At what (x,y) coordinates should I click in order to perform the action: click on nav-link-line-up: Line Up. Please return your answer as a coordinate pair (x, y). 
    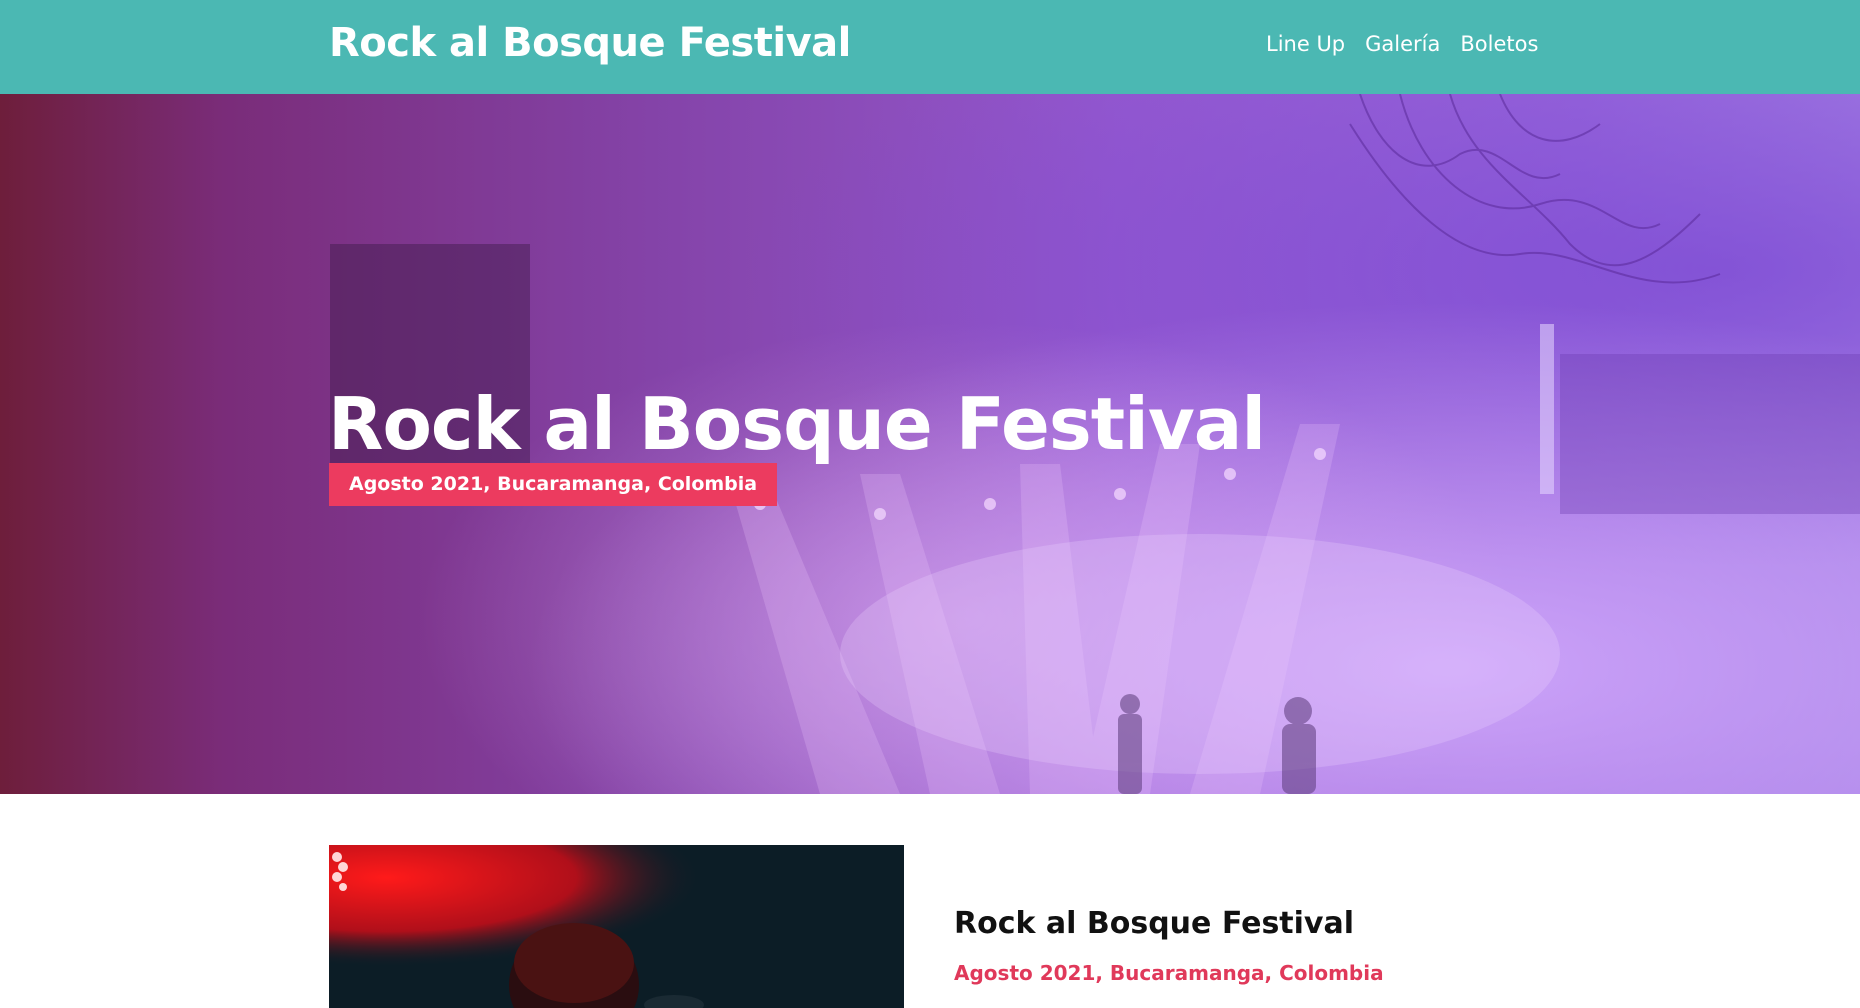
    Looking at the image, I should click on (1305, 44).